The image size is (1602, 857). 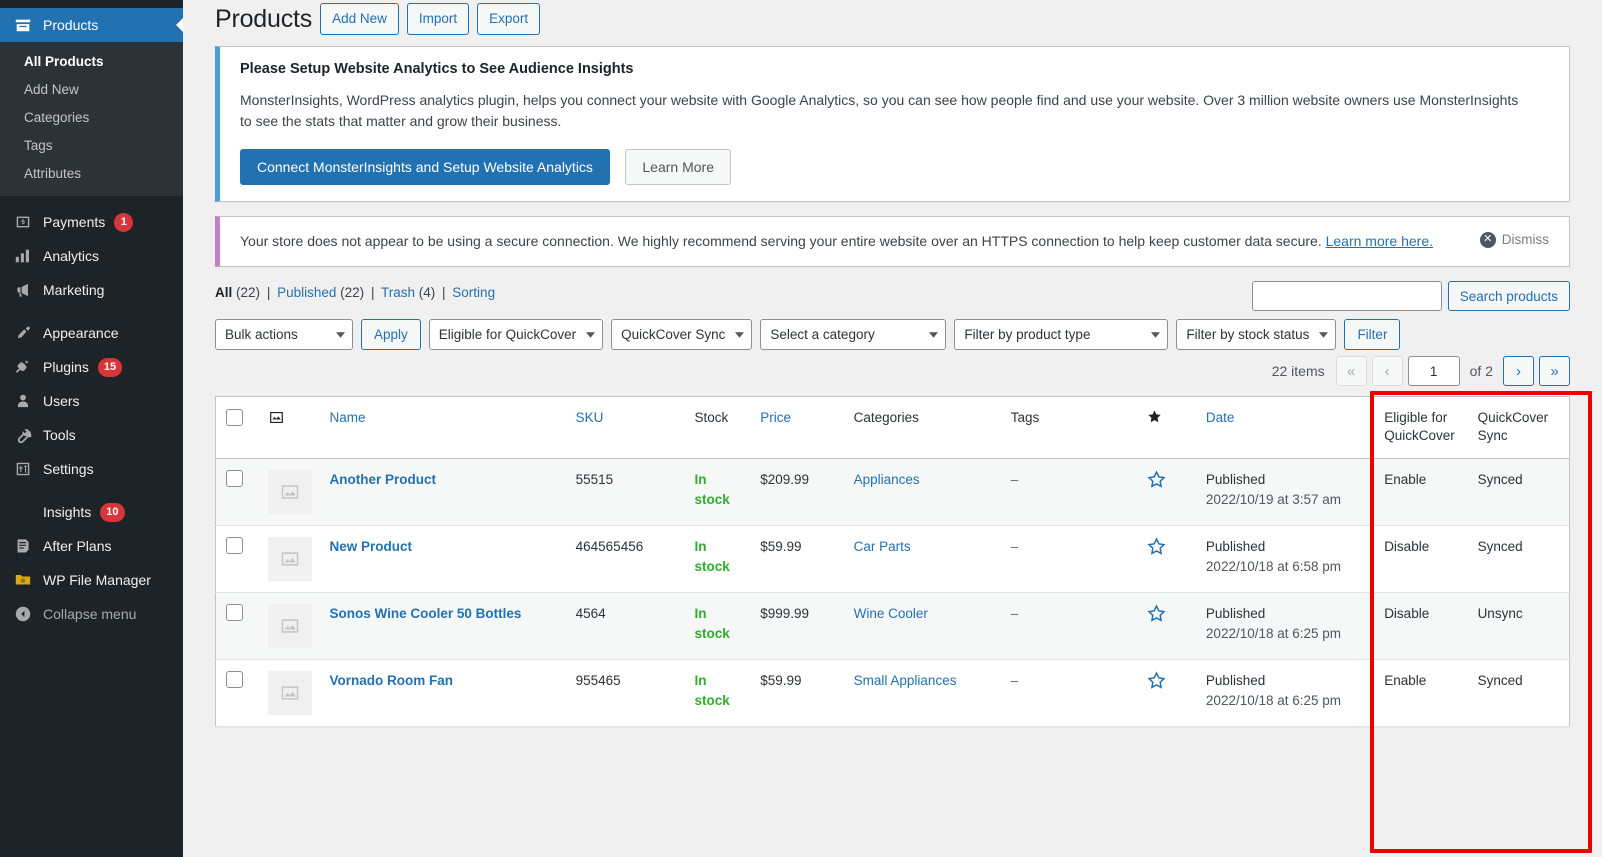 What do you see at coordinates (398, 292) in the screenshot?
I see `status-link-trash: Trash` at bounding box center [398, 292].